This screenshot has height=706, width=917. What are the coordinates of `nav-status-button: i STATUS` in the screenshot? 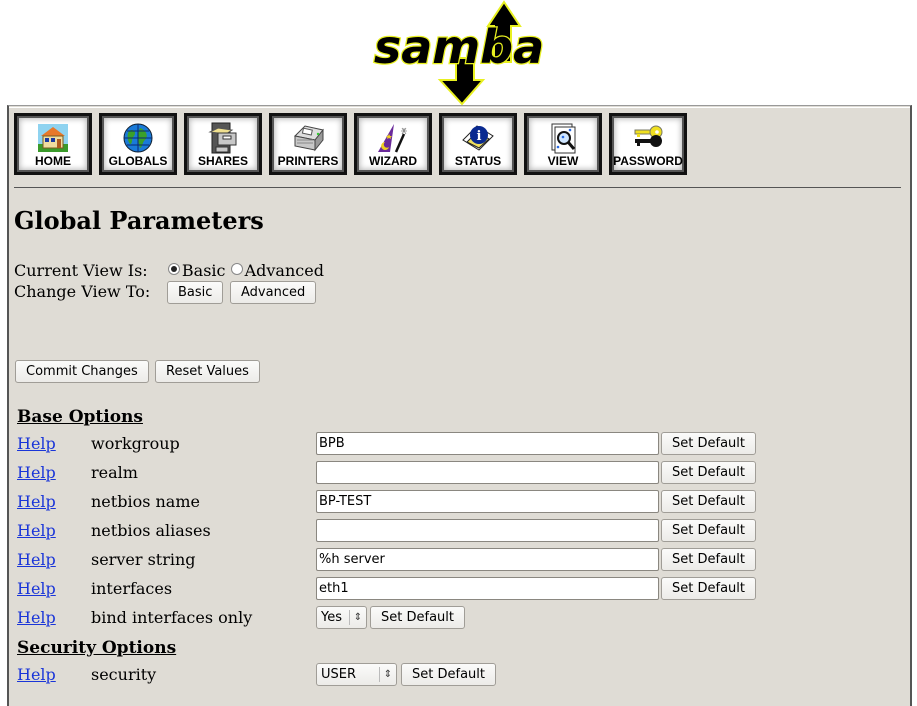 It's located at (478, 144).